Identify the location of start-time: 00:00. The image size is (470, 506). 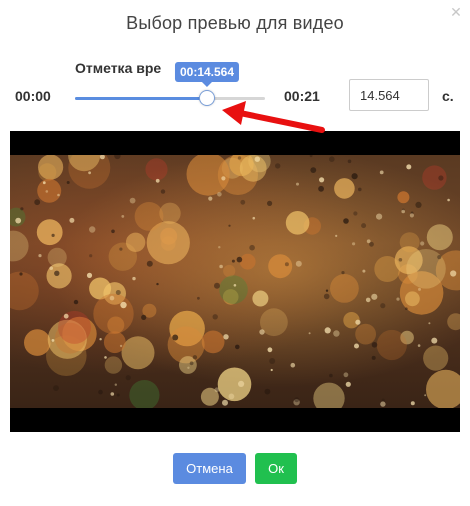
(33, 96).